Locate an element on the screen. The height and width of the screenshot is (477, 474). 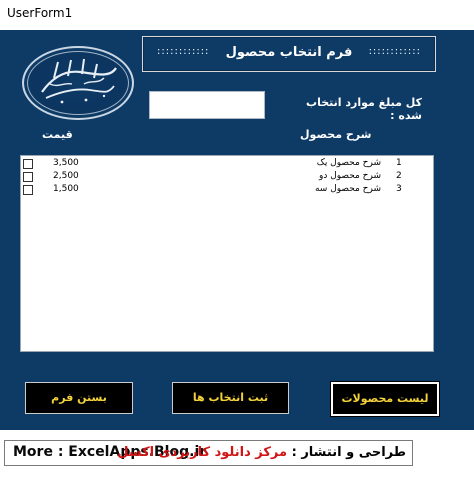
calligraphy-logo-icon is located at coordinates (79, 81).